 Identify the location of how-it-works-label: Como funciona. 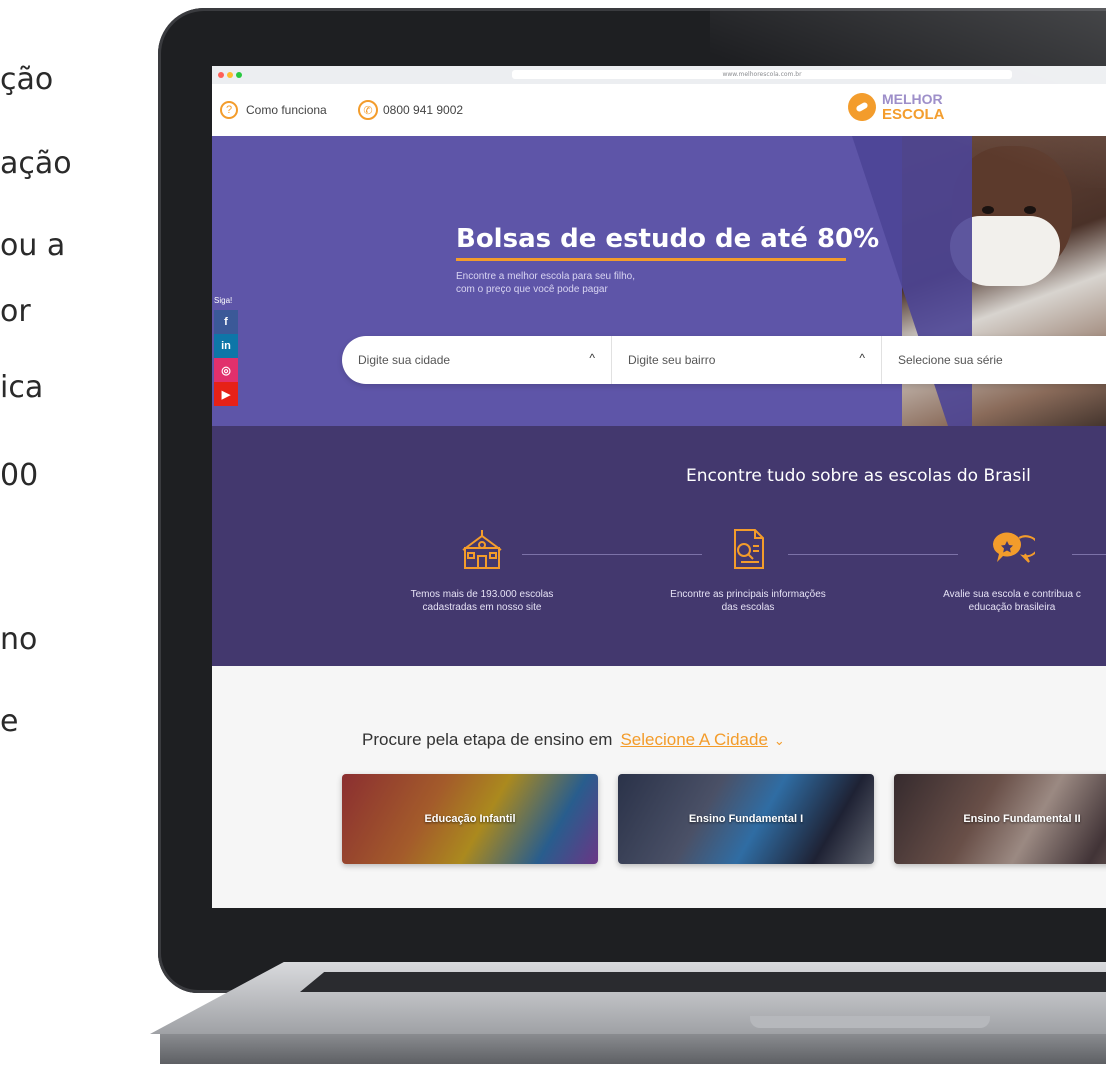
(286, 110).